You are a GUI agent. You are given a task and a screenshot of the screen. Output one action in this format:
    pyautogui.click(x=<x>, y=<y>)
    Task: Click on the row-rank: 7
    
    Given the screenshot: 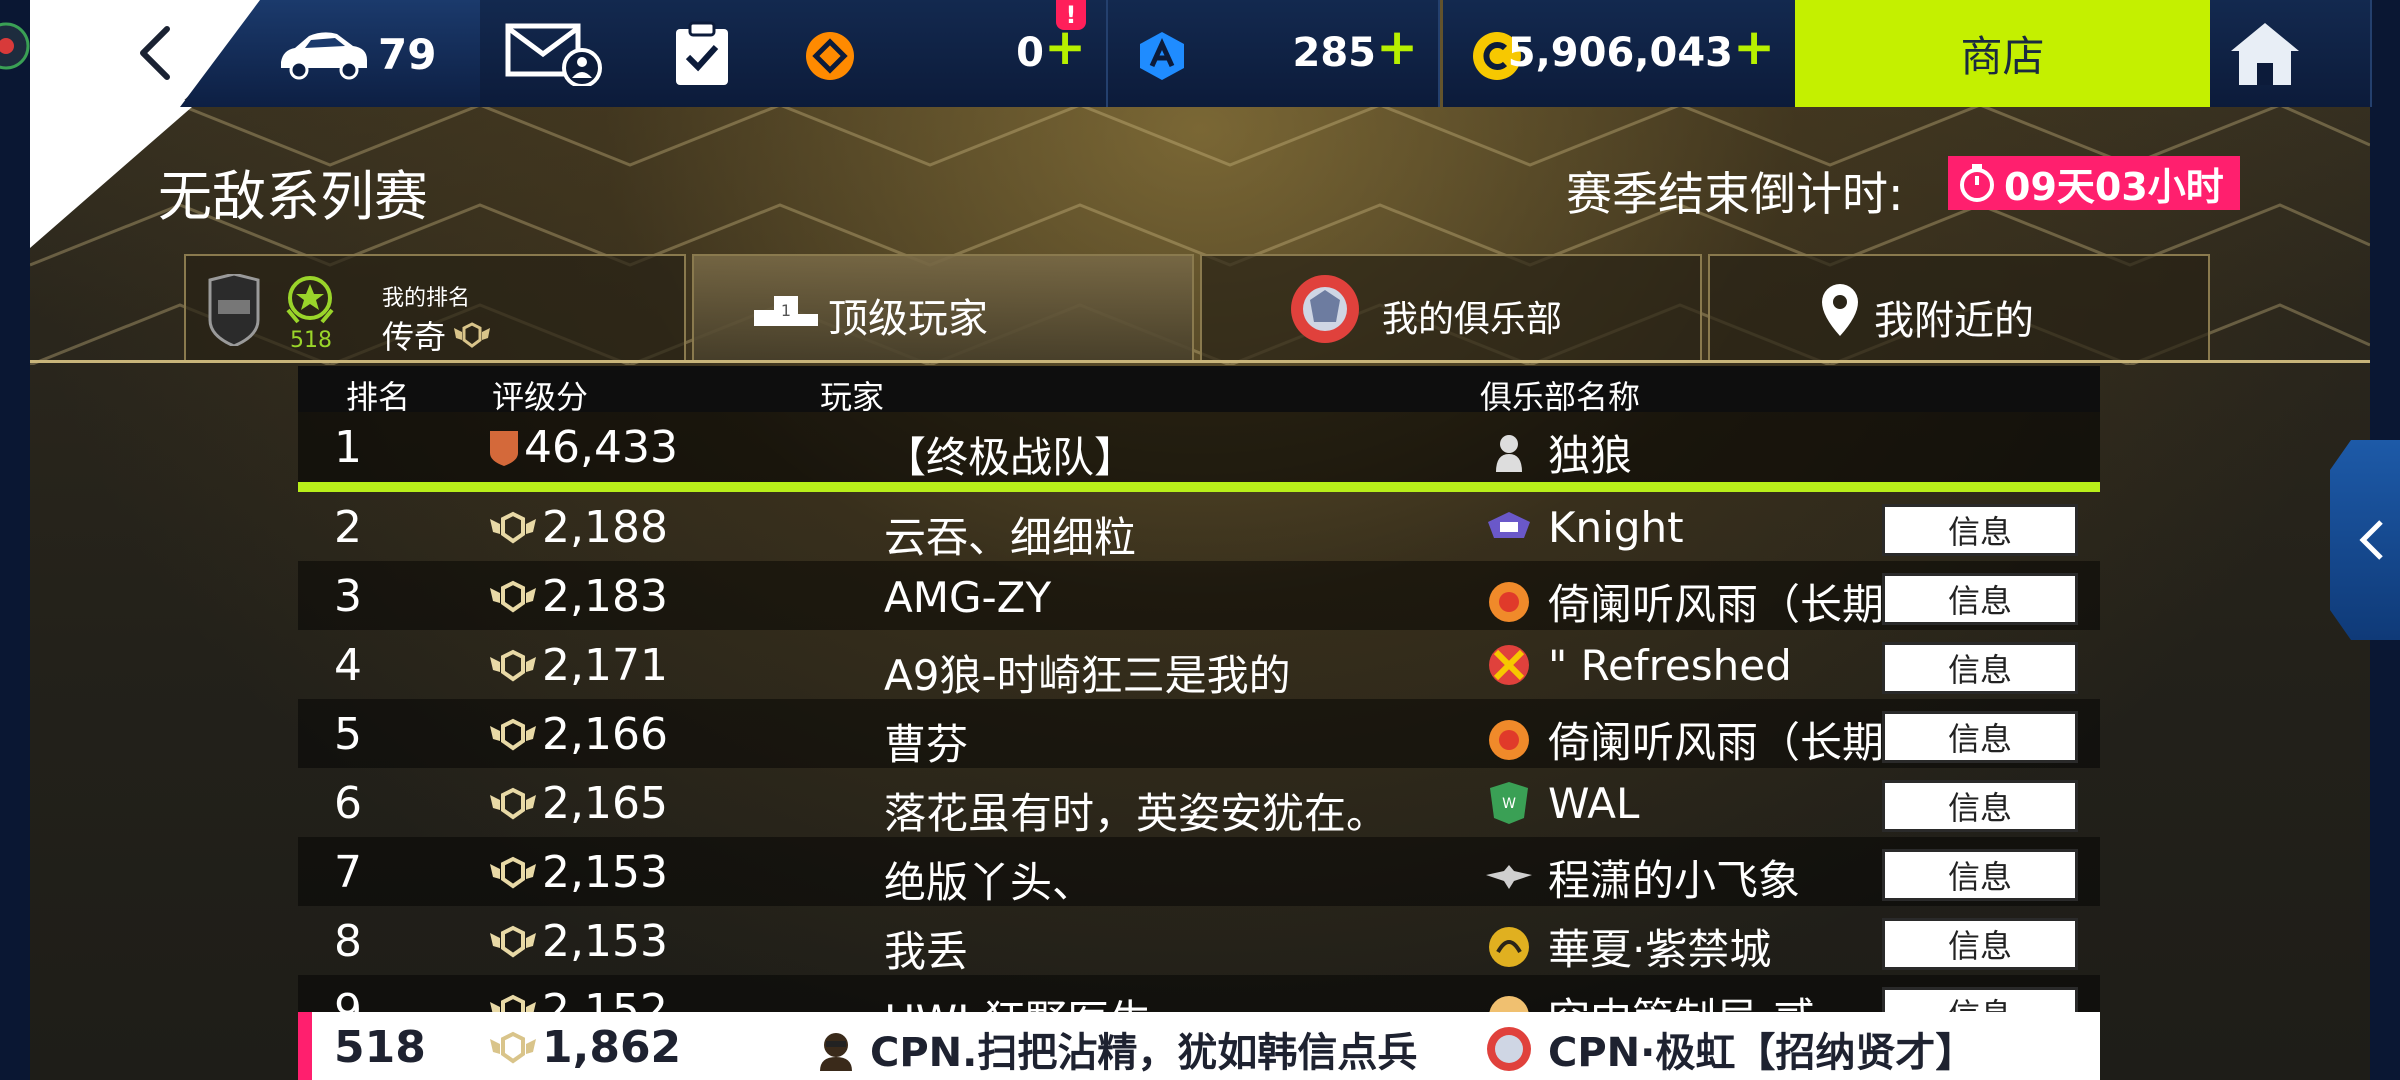 What is the action you would take?
    pyautogui.click(x=348, y=872)
    